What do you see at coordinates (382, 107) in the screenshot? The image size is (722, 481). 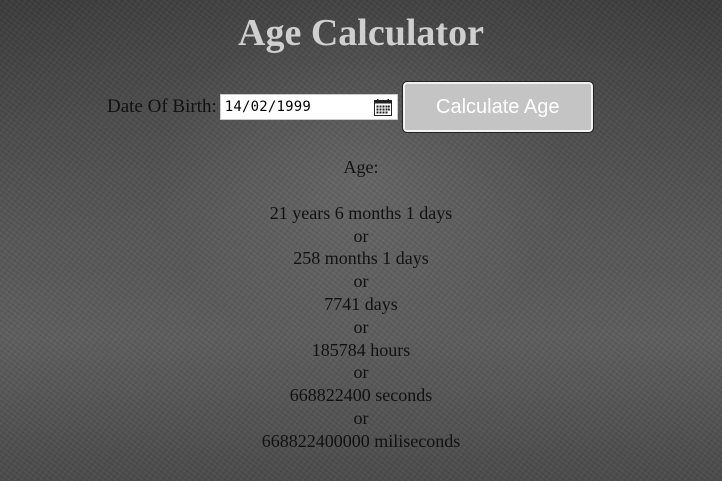 I see `calendar-icon` at bounding box center [382, 107].